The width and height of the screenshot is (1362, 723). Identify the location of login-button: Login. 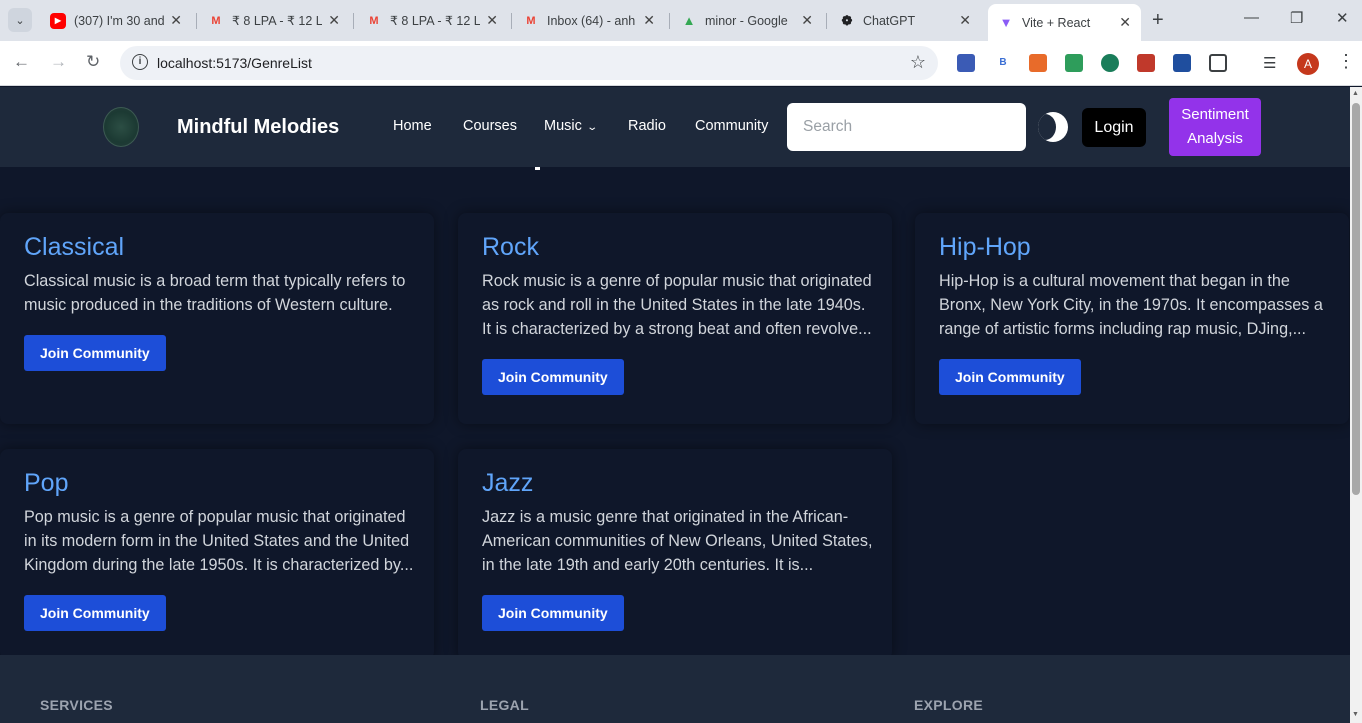
(1114, 127).